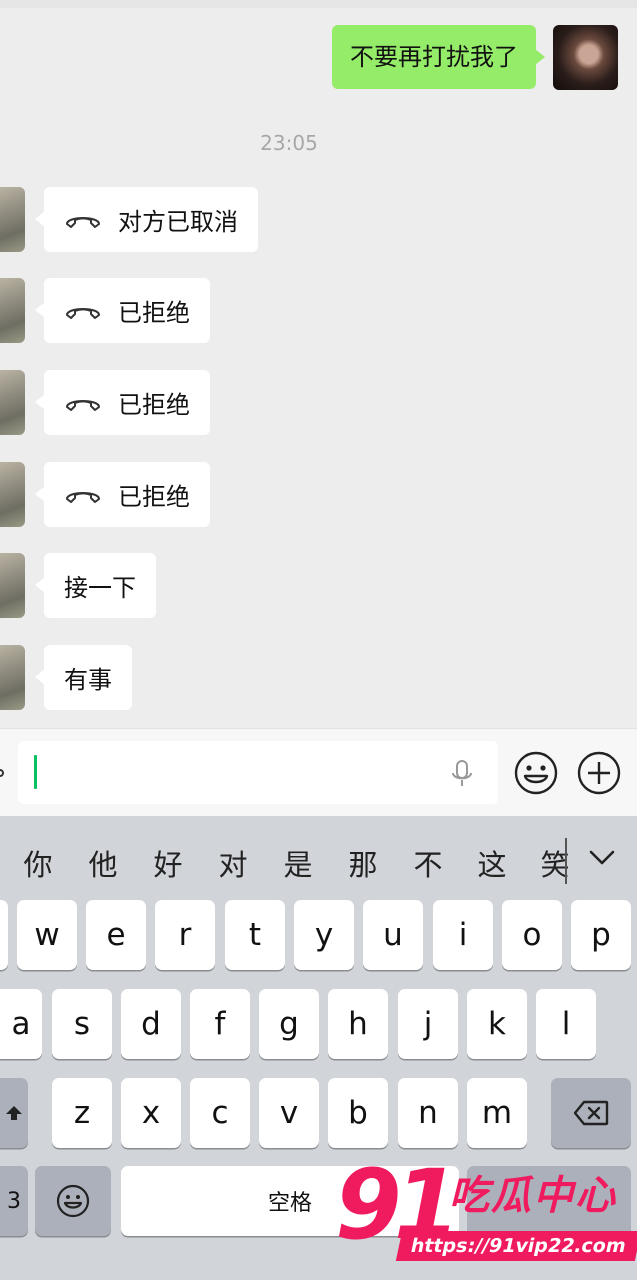 This screenshot has width=637, height=1280. What do you see at coordinates (585, 57) in the screenshot?
I see `self-avatar` at bounding box center [585, 57].